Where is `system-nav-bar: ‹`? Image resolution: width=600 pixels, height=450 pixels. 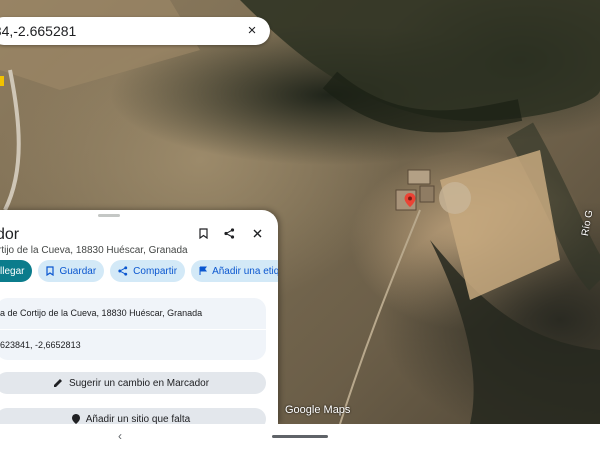
system-nav-bar: ‹ is located at coordinates (300, 437).